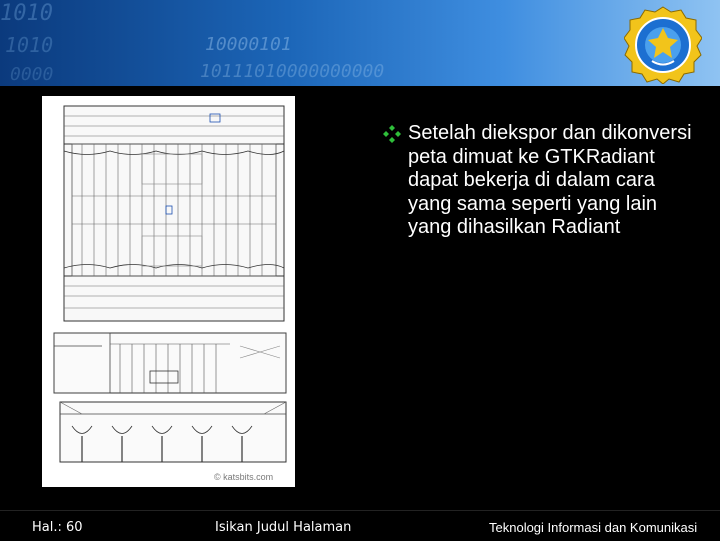 Image resolution: width=720 pixels, height=541 pixels. What do you see at coordinates (392, 134) in the screenshot?
I see `four-diamond-bullet-icon` at bounding box center [392, 134].